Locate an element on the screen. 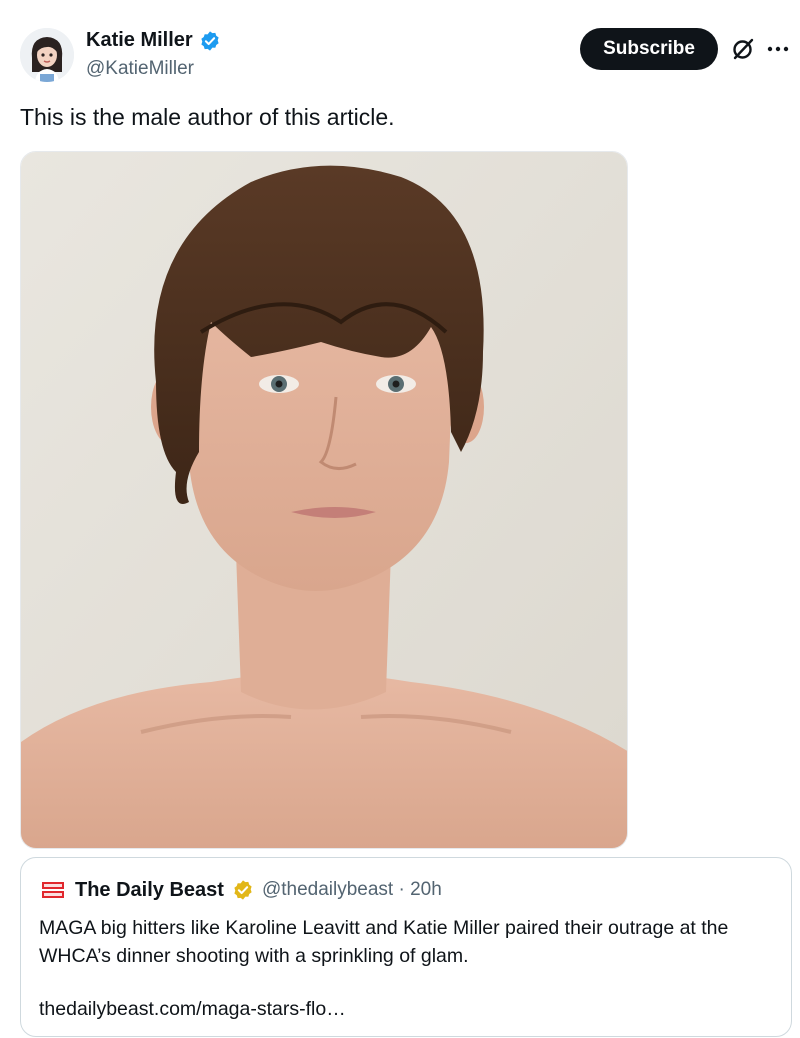 The image size is (800, 1038). quoted-author-name: The Daily Beast is located at coordinates (149, 889).